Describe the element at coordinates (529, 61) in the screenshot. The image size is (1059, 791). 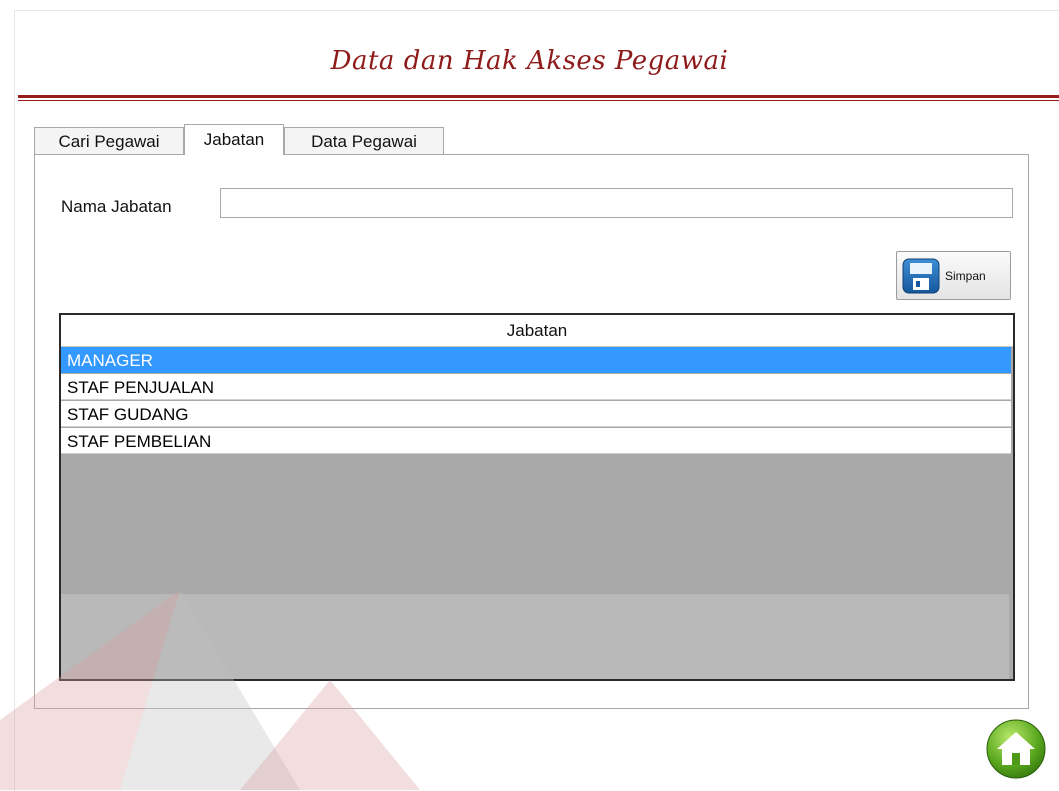
I see `page-title: Data dan Hak Akses Pegawai` at that location.